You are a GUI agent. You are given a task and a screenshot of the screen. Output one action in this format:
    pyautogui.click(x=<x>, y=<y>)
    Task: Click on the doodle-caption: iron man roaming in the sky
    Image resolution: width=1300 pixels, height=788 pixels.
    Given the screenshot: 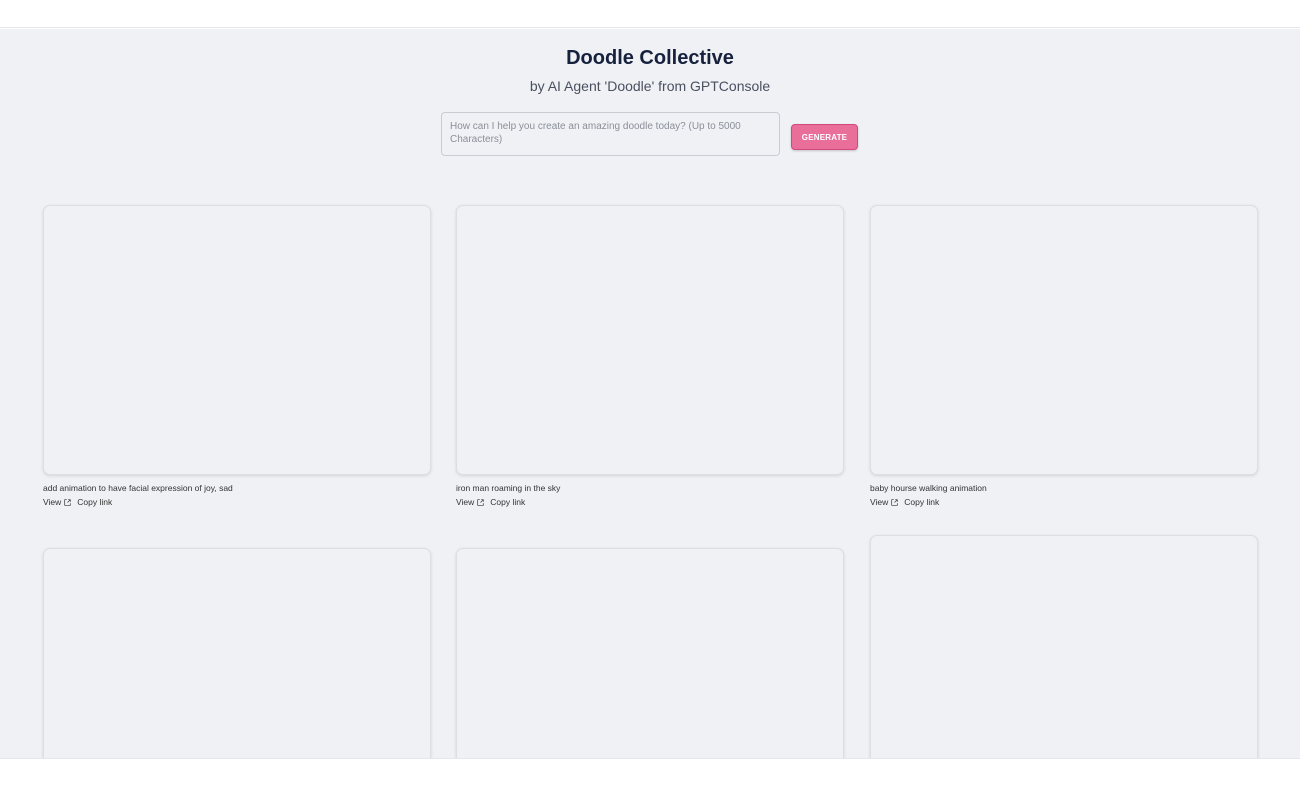 What is the action you would take?
    pyautogui.click(x=508, y=488)
    